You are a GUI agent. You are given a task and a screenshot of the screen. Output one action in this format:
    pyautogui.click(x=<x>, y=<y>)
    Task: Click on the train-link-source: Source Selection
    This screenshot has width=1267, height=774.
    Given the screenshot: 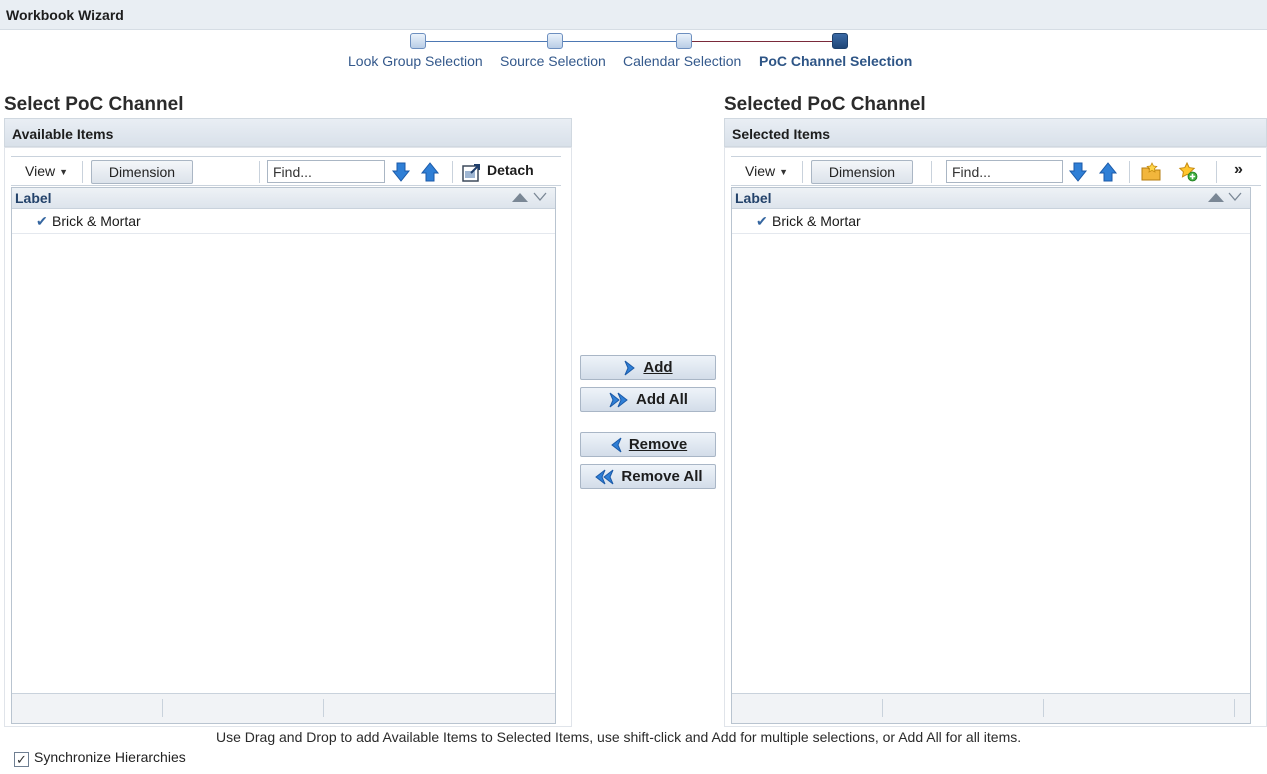 What is the action you would take?
    pyautogui.click(x=553, y=61)
    